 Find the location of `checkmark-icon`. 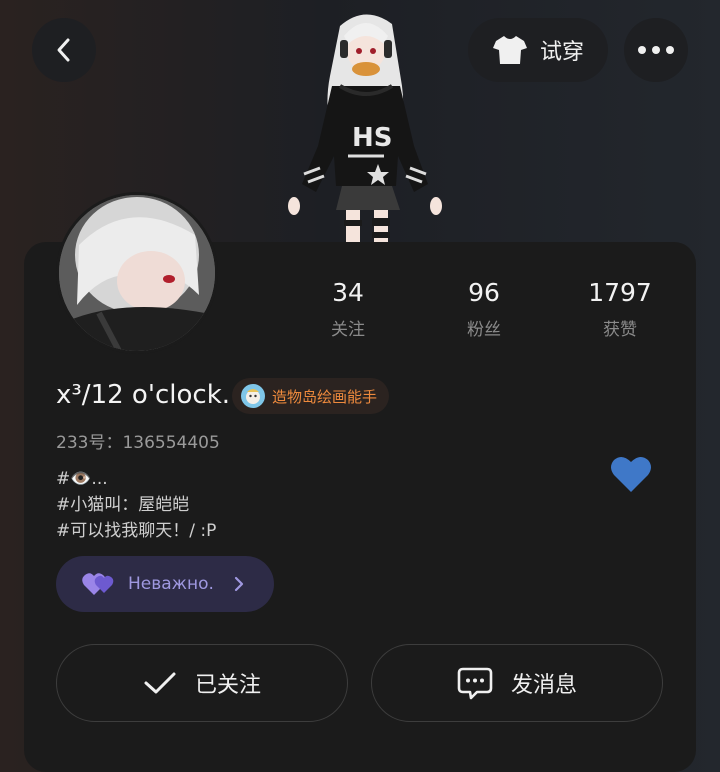

checkmark-icon is located at coordinates (160, 683).